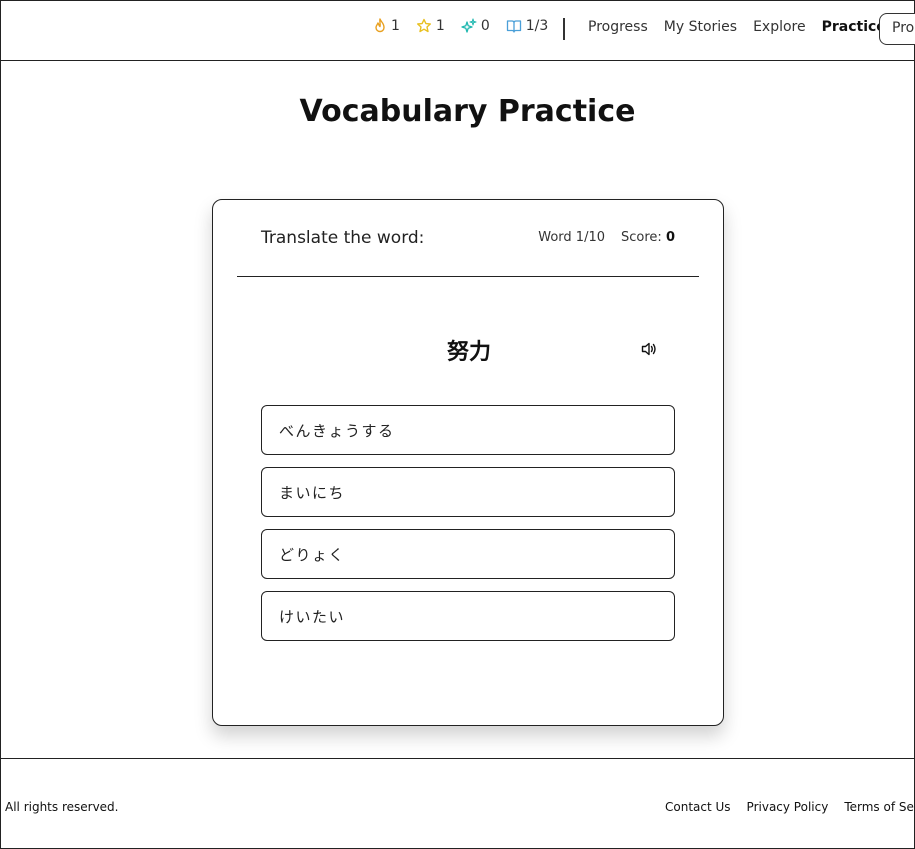 Image resolution: width=915 pixels, height=849 pixels. Describe the element at coordinates (423, 25) in the screenshot. I see `star-icon` at that location.